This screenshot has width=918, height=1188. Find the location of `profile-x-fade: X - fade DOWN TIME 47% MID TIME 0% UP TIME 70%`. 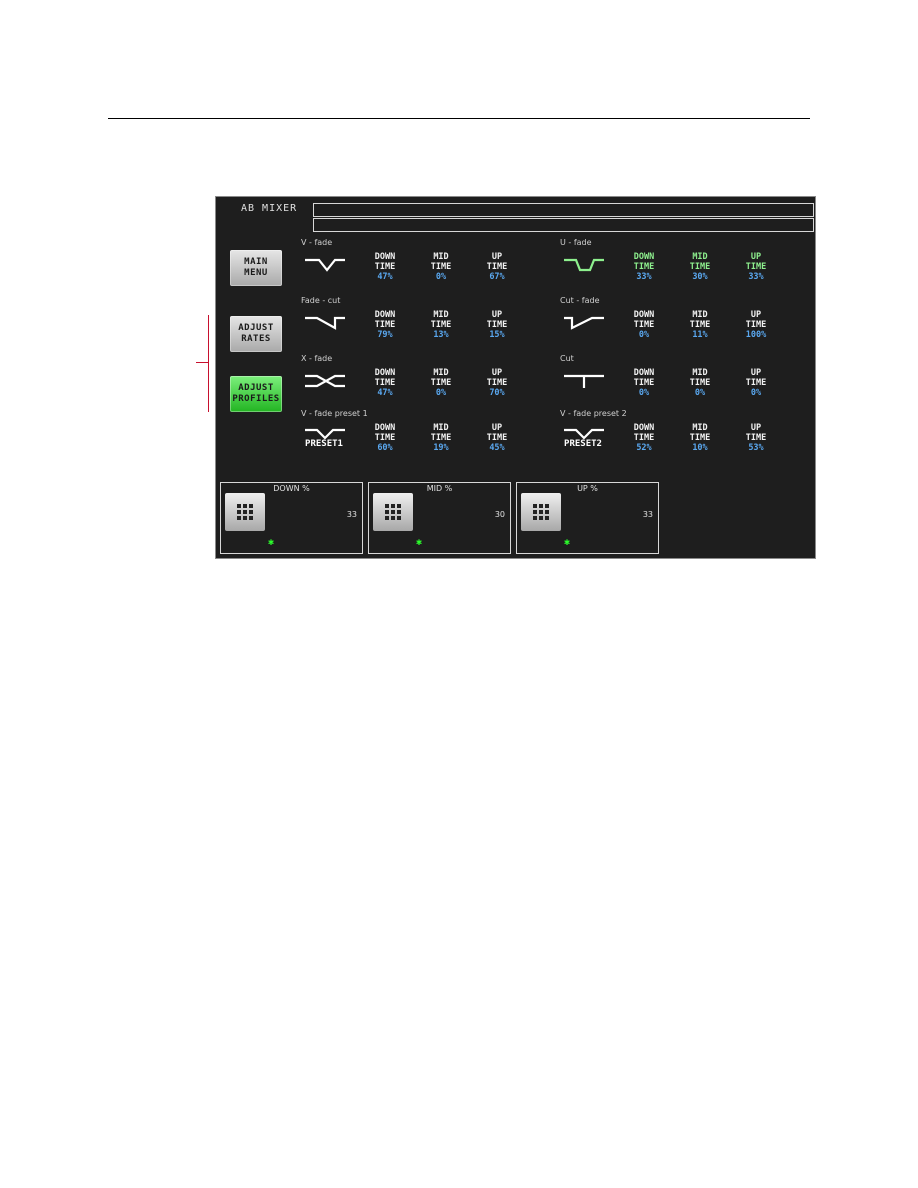

profile-x-fade: X - fade DOWN TIME 47% MID TIME 0% UP TIME 70% is located at coordinates (426, 381).